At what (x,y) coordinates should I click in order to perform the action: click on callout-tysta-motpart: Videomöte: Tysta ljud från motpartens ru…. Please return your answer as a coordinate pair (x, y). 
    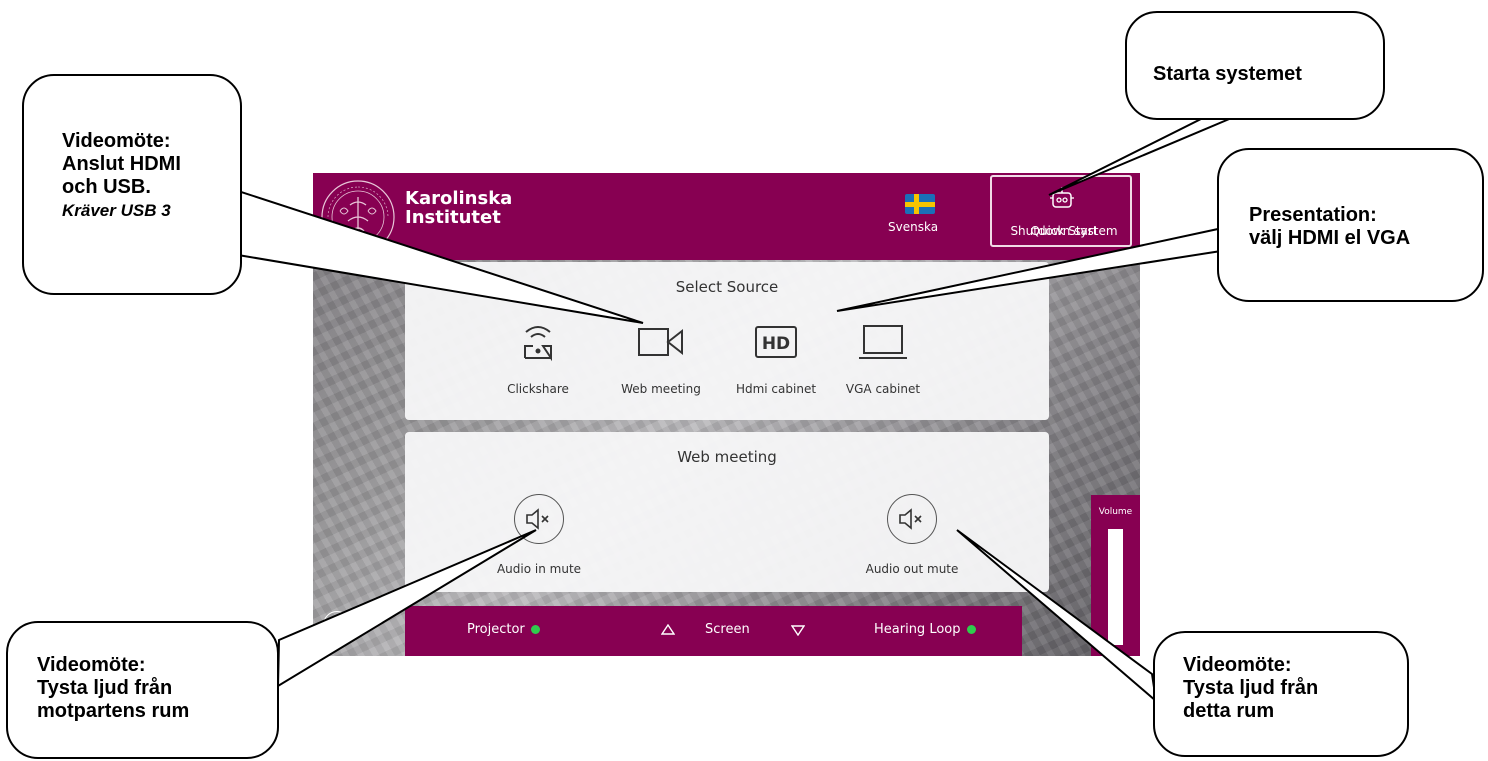
    Looking at the image, I should click on (142, 690).